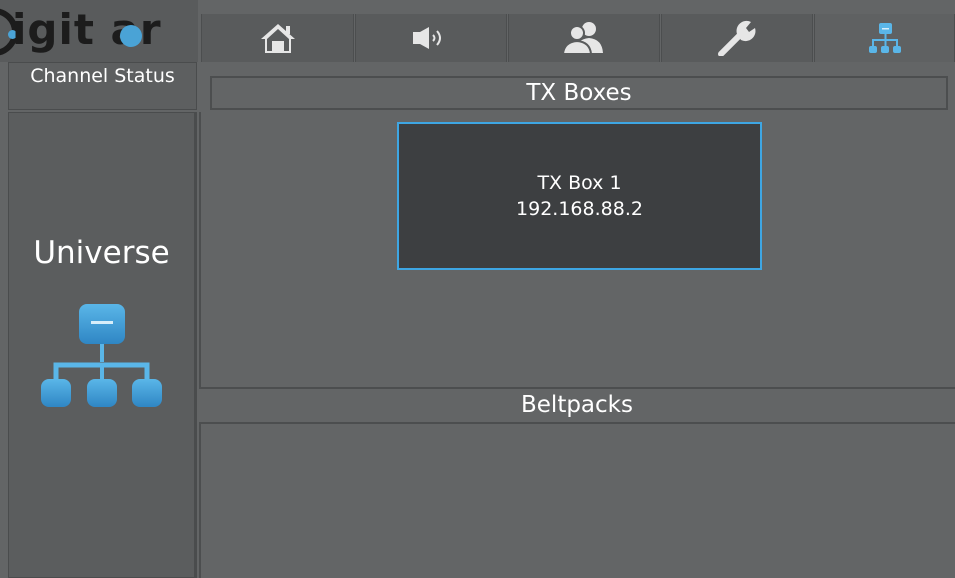  I want to click on nav-tab-audio, so click(431, 38).